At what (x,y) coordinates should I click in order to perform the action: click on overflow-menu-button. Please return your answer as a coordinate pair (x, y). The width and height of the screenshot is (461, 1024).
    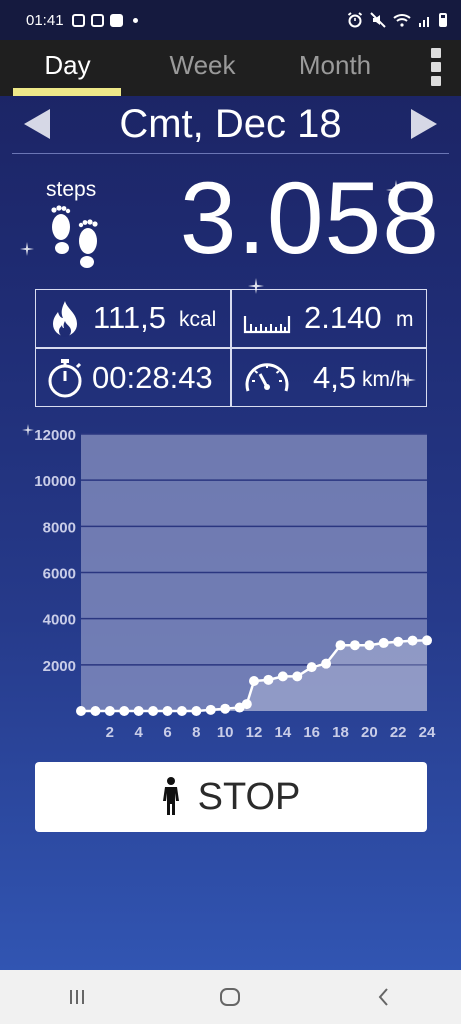
    Looking at the image, I should click on (437, 67).